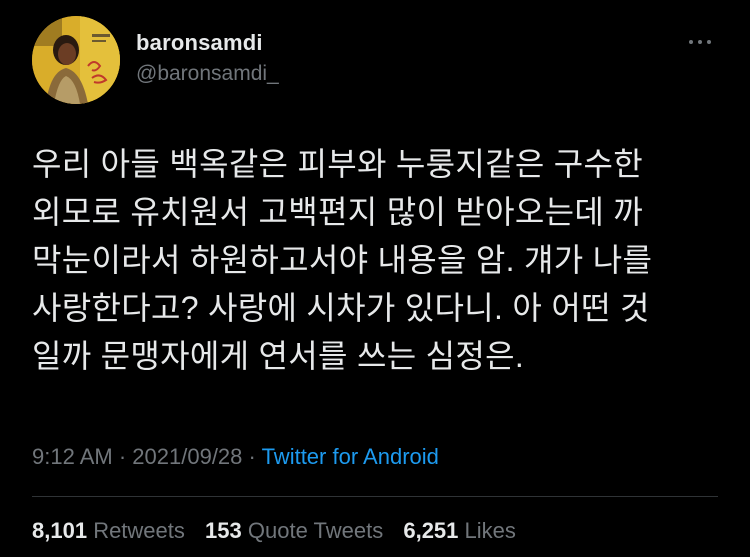  Describe the element at coordinates (72, 456) in the screenshot. I see `tweet-time: 9:12 AM` at that location.